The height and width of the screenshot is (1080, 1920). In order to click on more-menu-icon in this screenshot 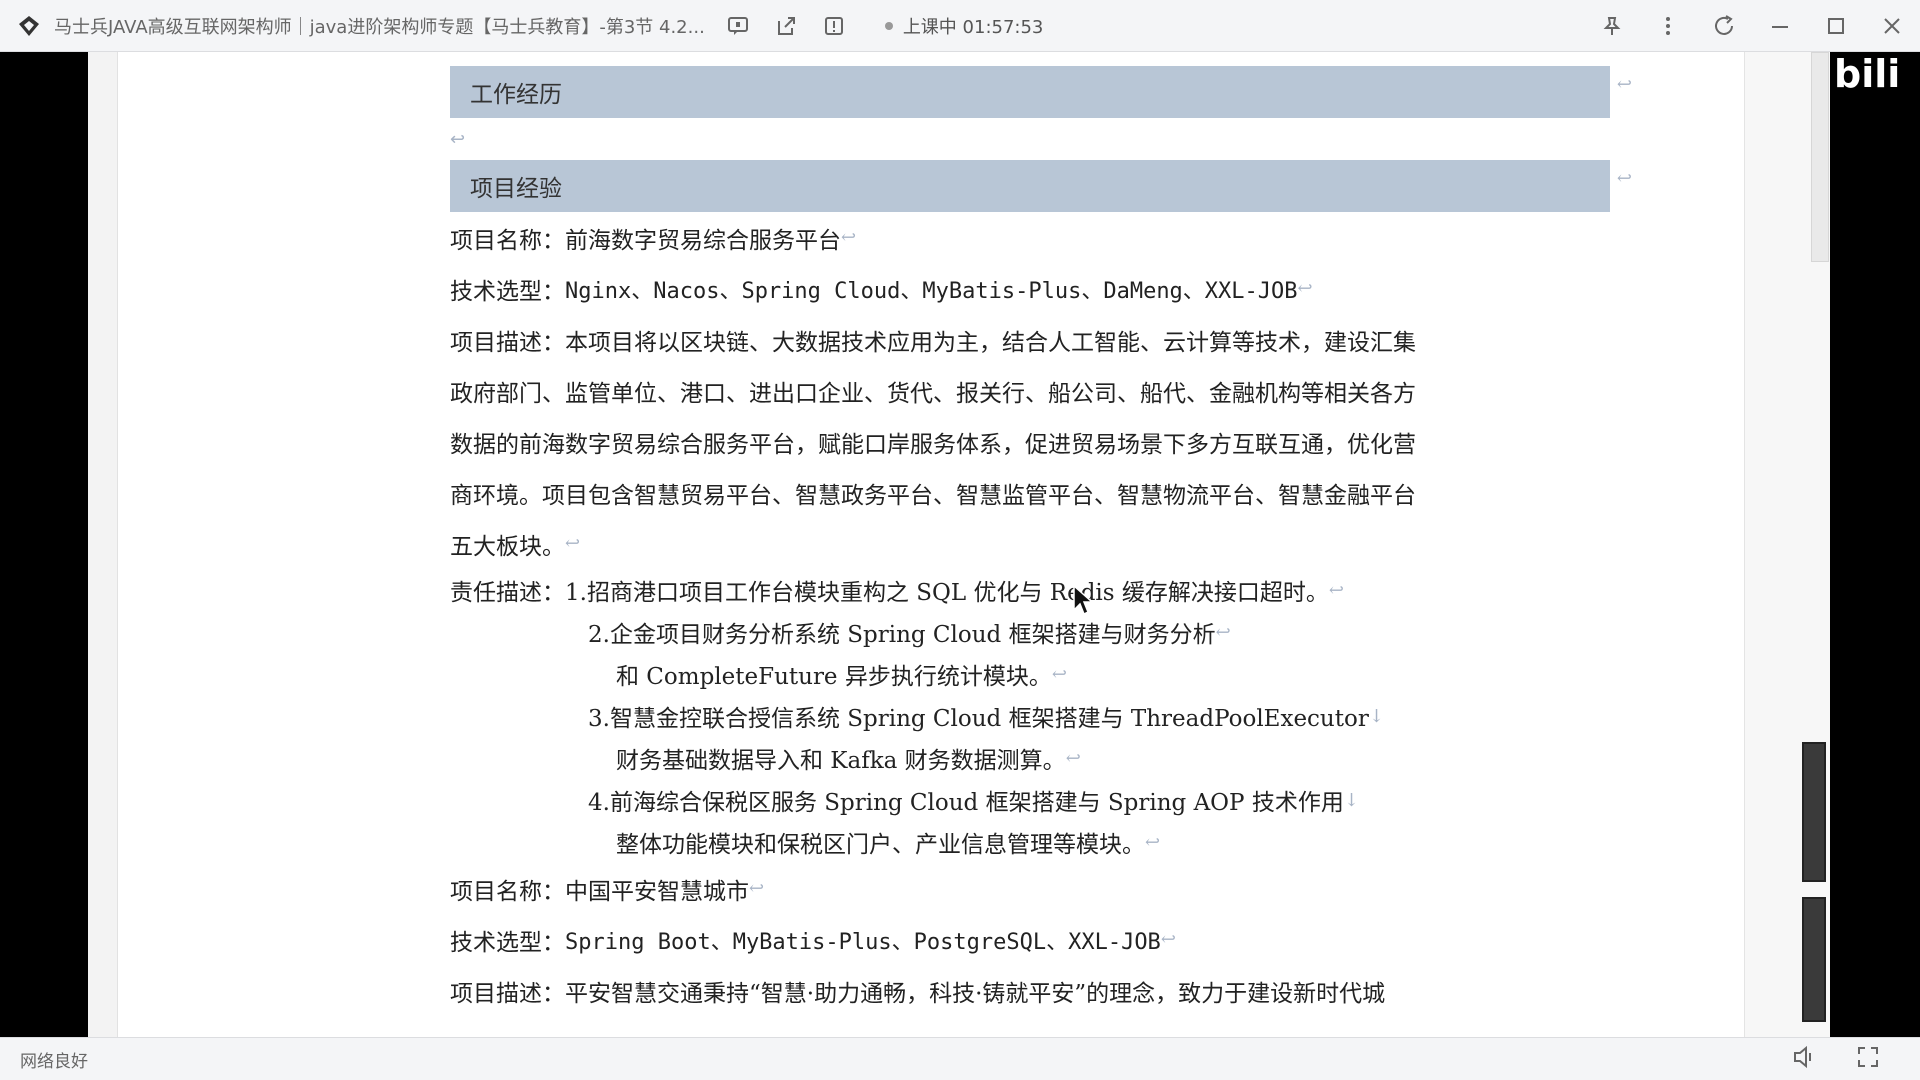, I will do `click(1668, 26)`.